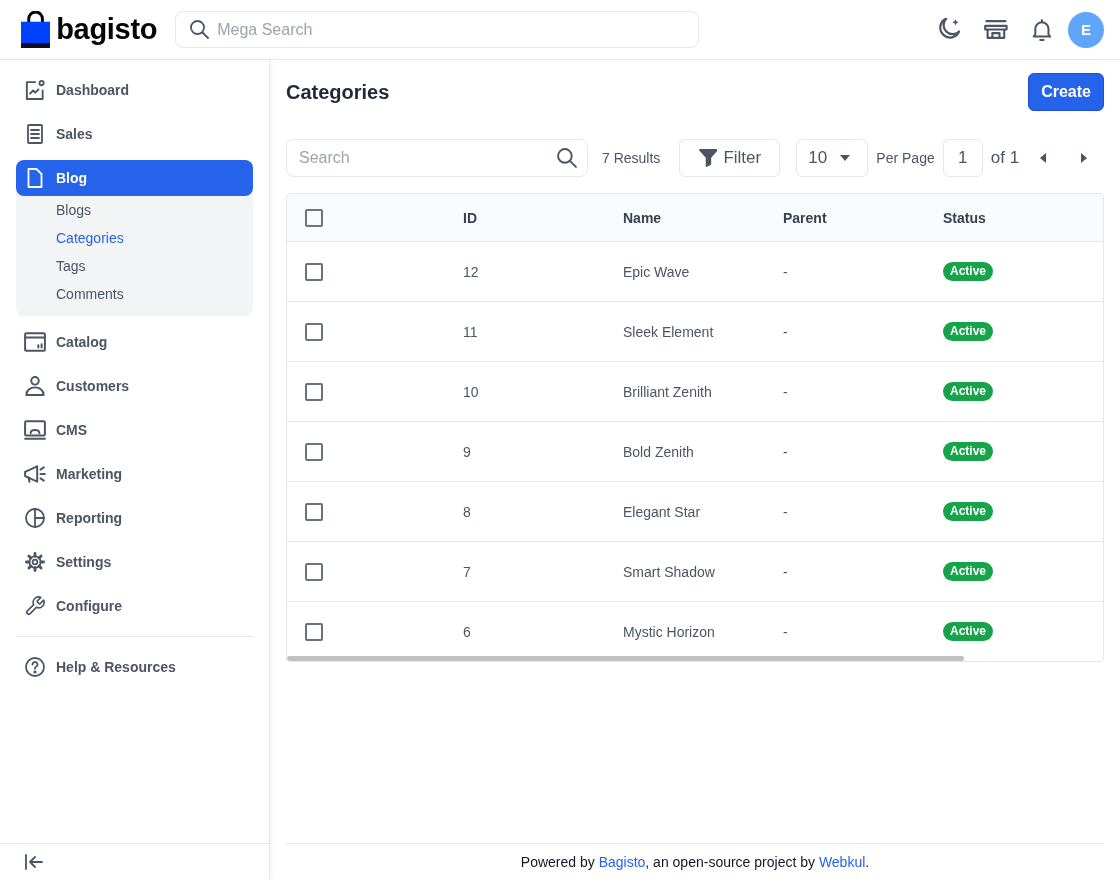  I want to click on table-cell: 12, so click(471, 271).